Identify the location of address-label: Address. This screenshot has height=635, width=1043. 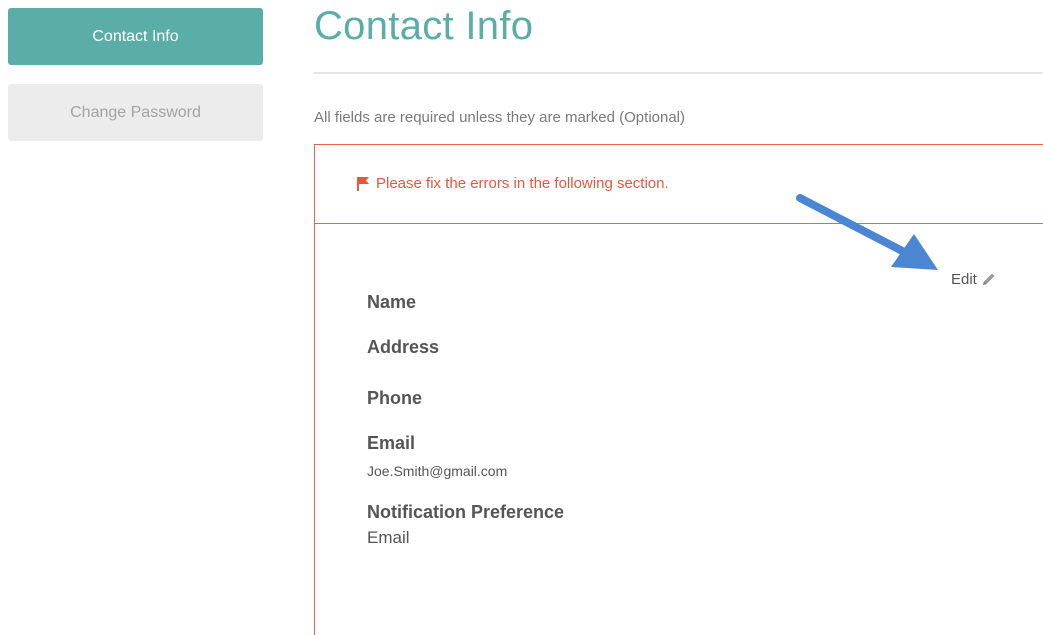
(403, 347).